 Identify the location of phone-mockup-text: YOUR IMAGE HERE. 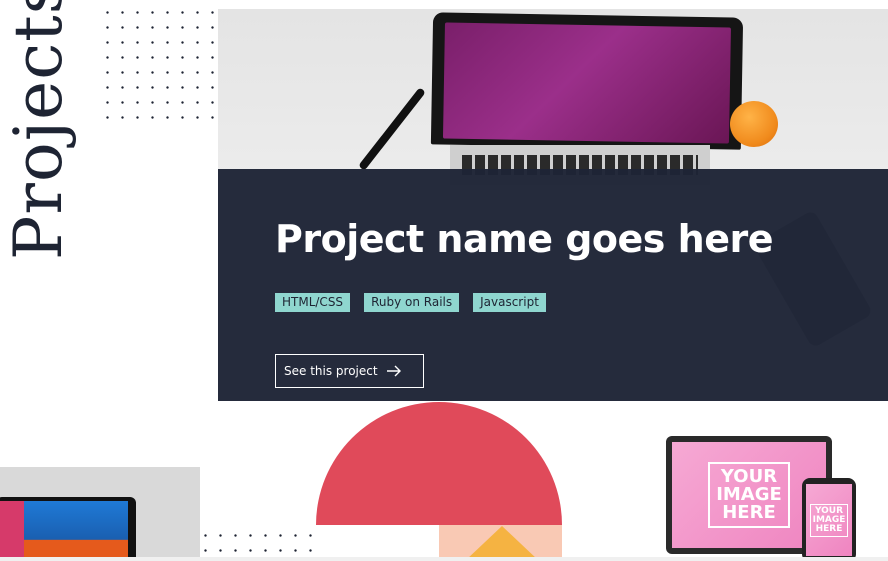
(829, 520).